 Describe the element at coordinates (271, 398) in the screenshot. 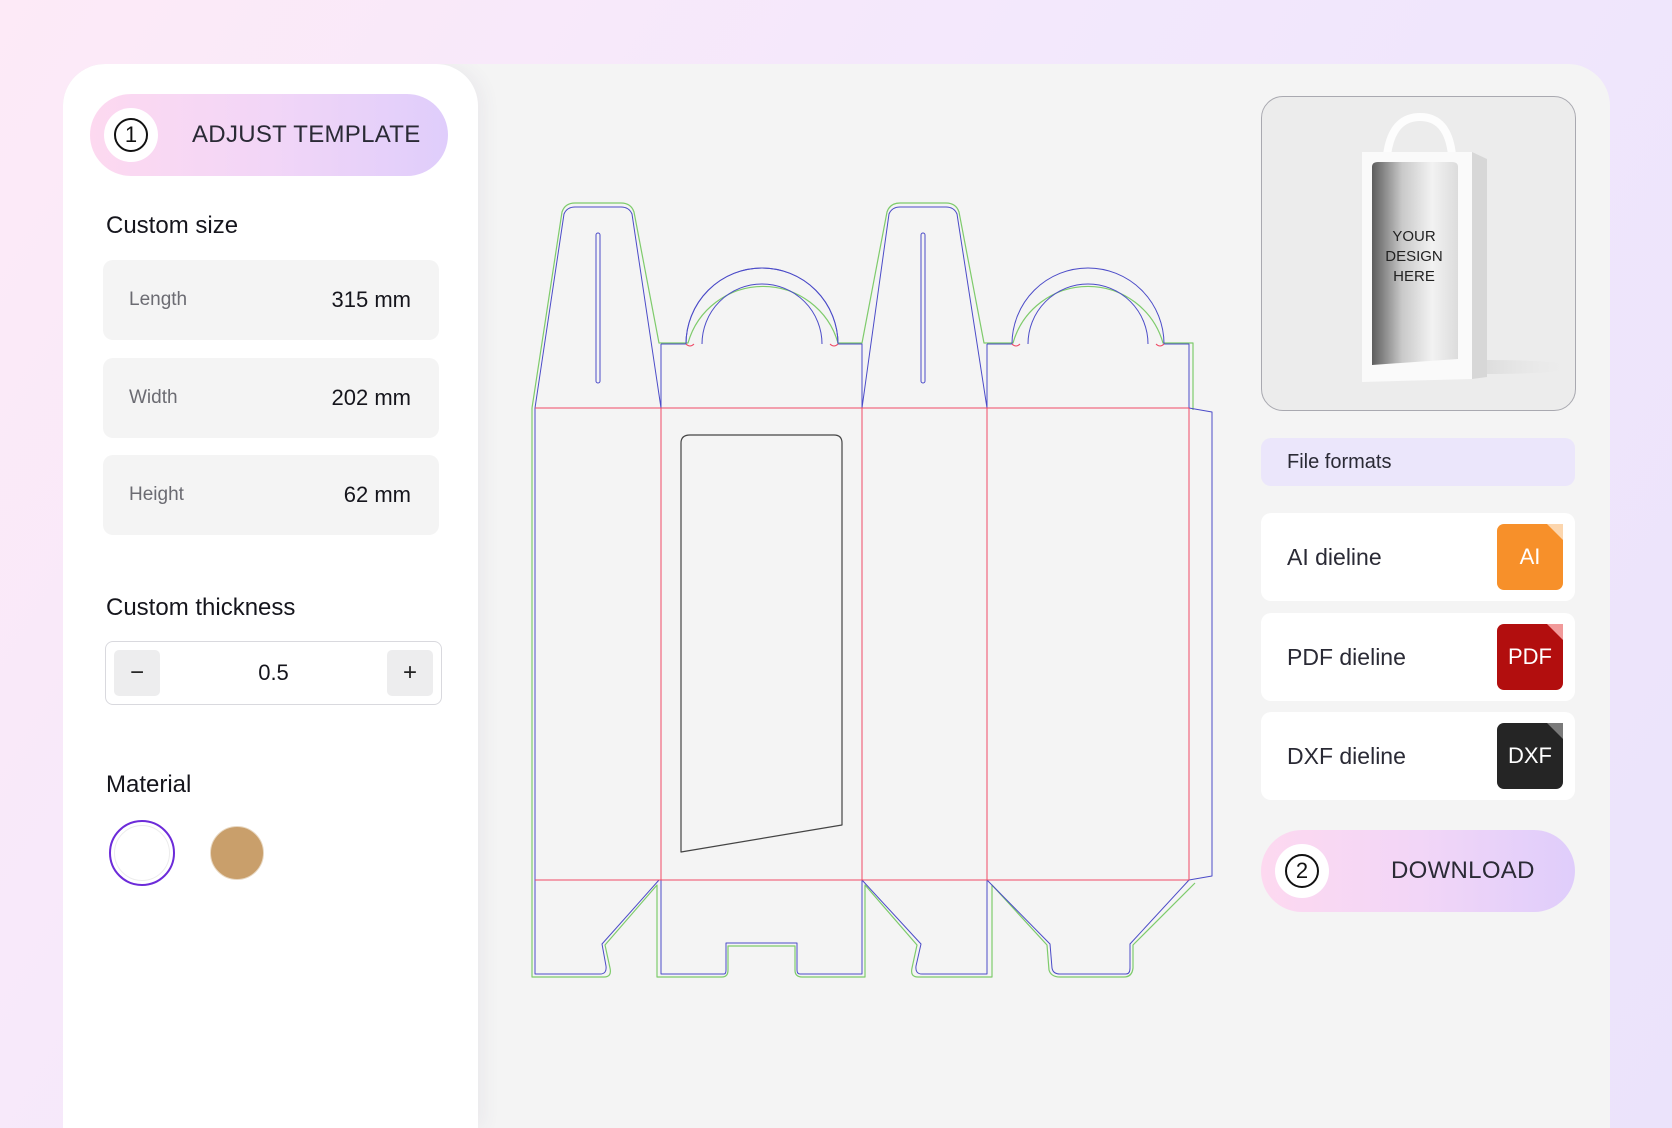

I see `width-field: Width 202 mm` at that location.